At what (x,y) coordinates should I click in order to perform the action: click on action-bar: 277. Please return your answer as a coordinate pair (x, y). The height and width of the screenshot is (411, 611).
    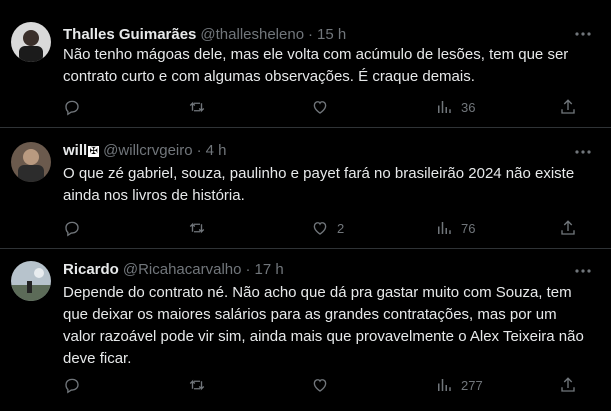
    Looking at the image, I should click on (328, 385).